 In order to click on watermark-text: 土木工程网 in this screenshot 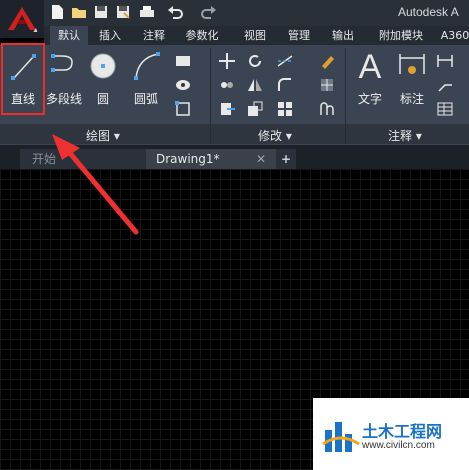, I will do `click(402, 431)`.